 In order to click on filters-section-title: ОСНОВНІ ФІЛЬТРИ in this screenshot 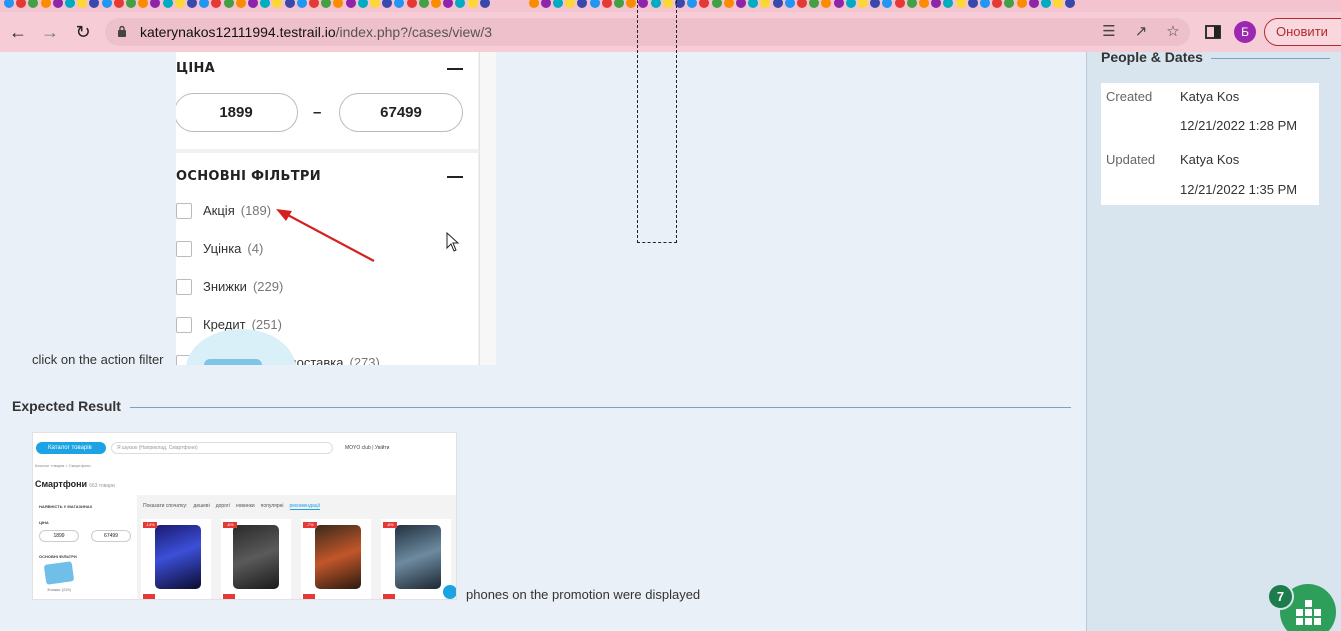, I will do `click(248, 176)`.